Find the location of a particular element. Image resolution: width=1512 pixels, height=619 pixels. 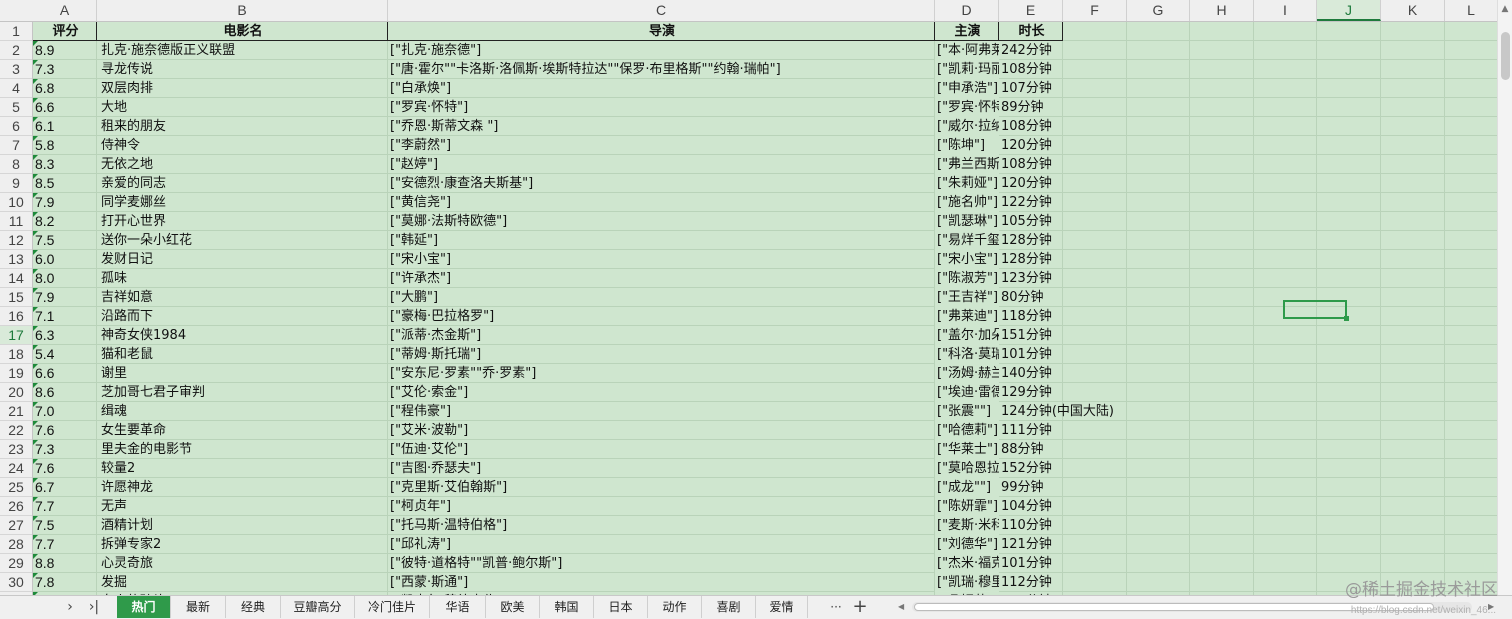

row-header-24: 24 is located at coordinates (16, 468).